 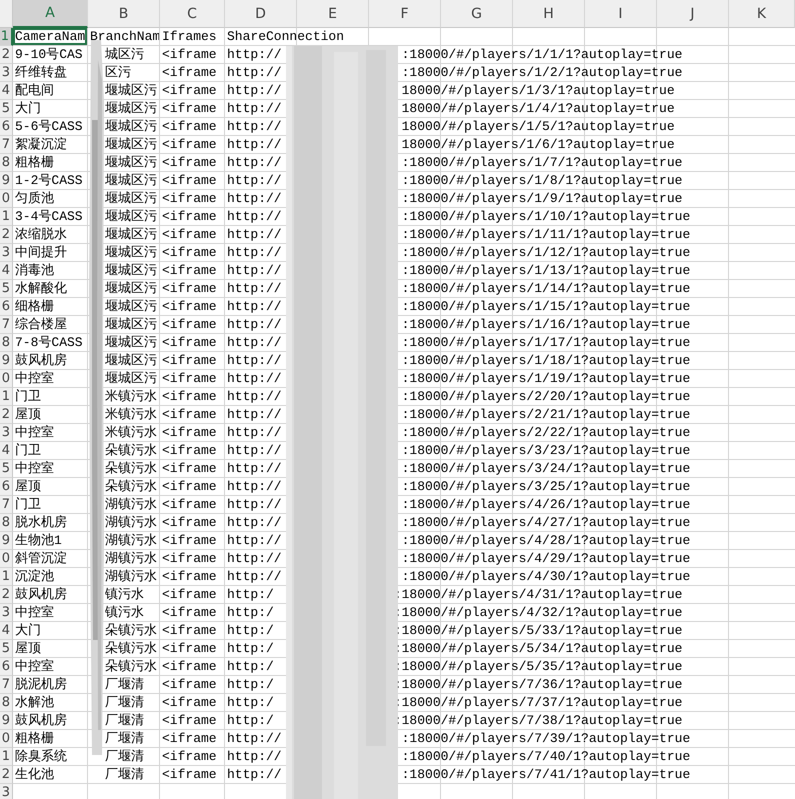 I want to click on column-header: G, so click(x=477, y=14).